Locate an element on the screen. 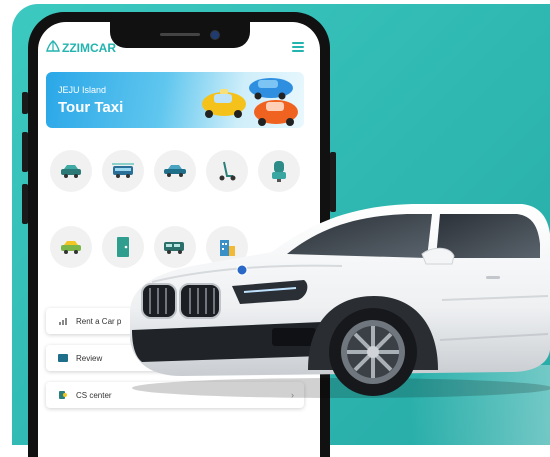 Image resolution: width=550 pixels, height=457 pixels. category-scooter is located at coordinates (227, 171).